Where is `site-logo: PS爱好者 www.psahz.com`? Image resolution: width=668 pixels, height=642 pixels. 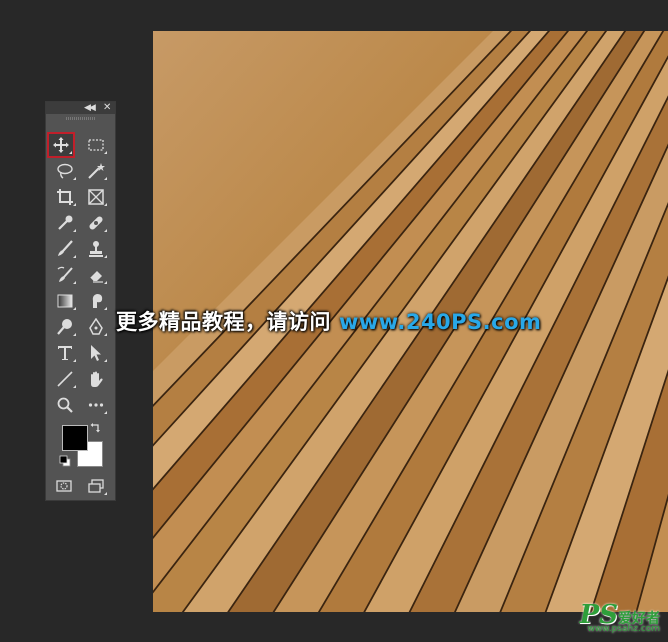 site-logo: PS爱好者 www.psahz.com is located at coordinates (620, 617).